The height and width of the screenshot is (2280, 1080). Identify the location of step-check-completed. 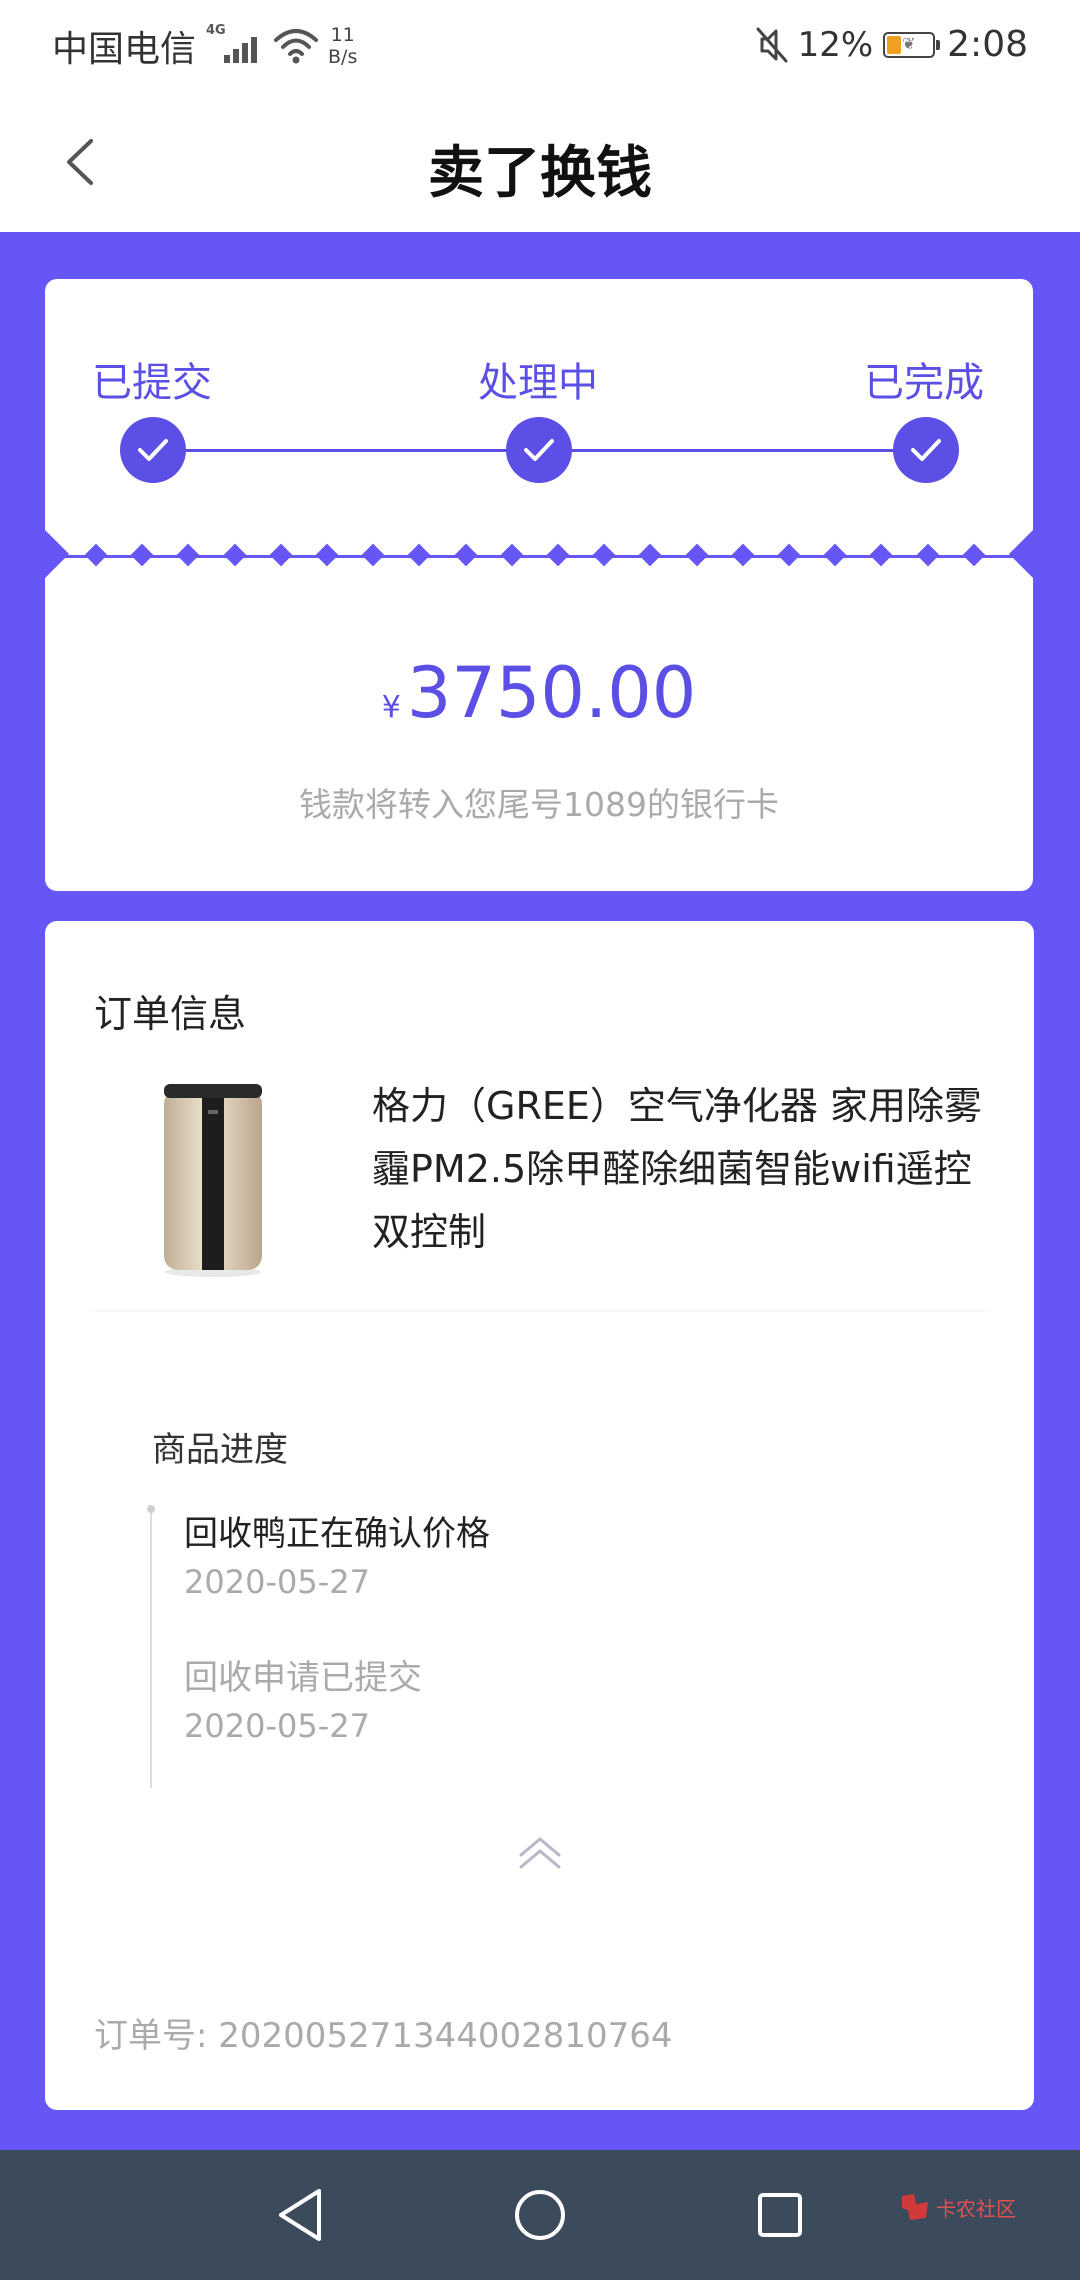
(926, 450).